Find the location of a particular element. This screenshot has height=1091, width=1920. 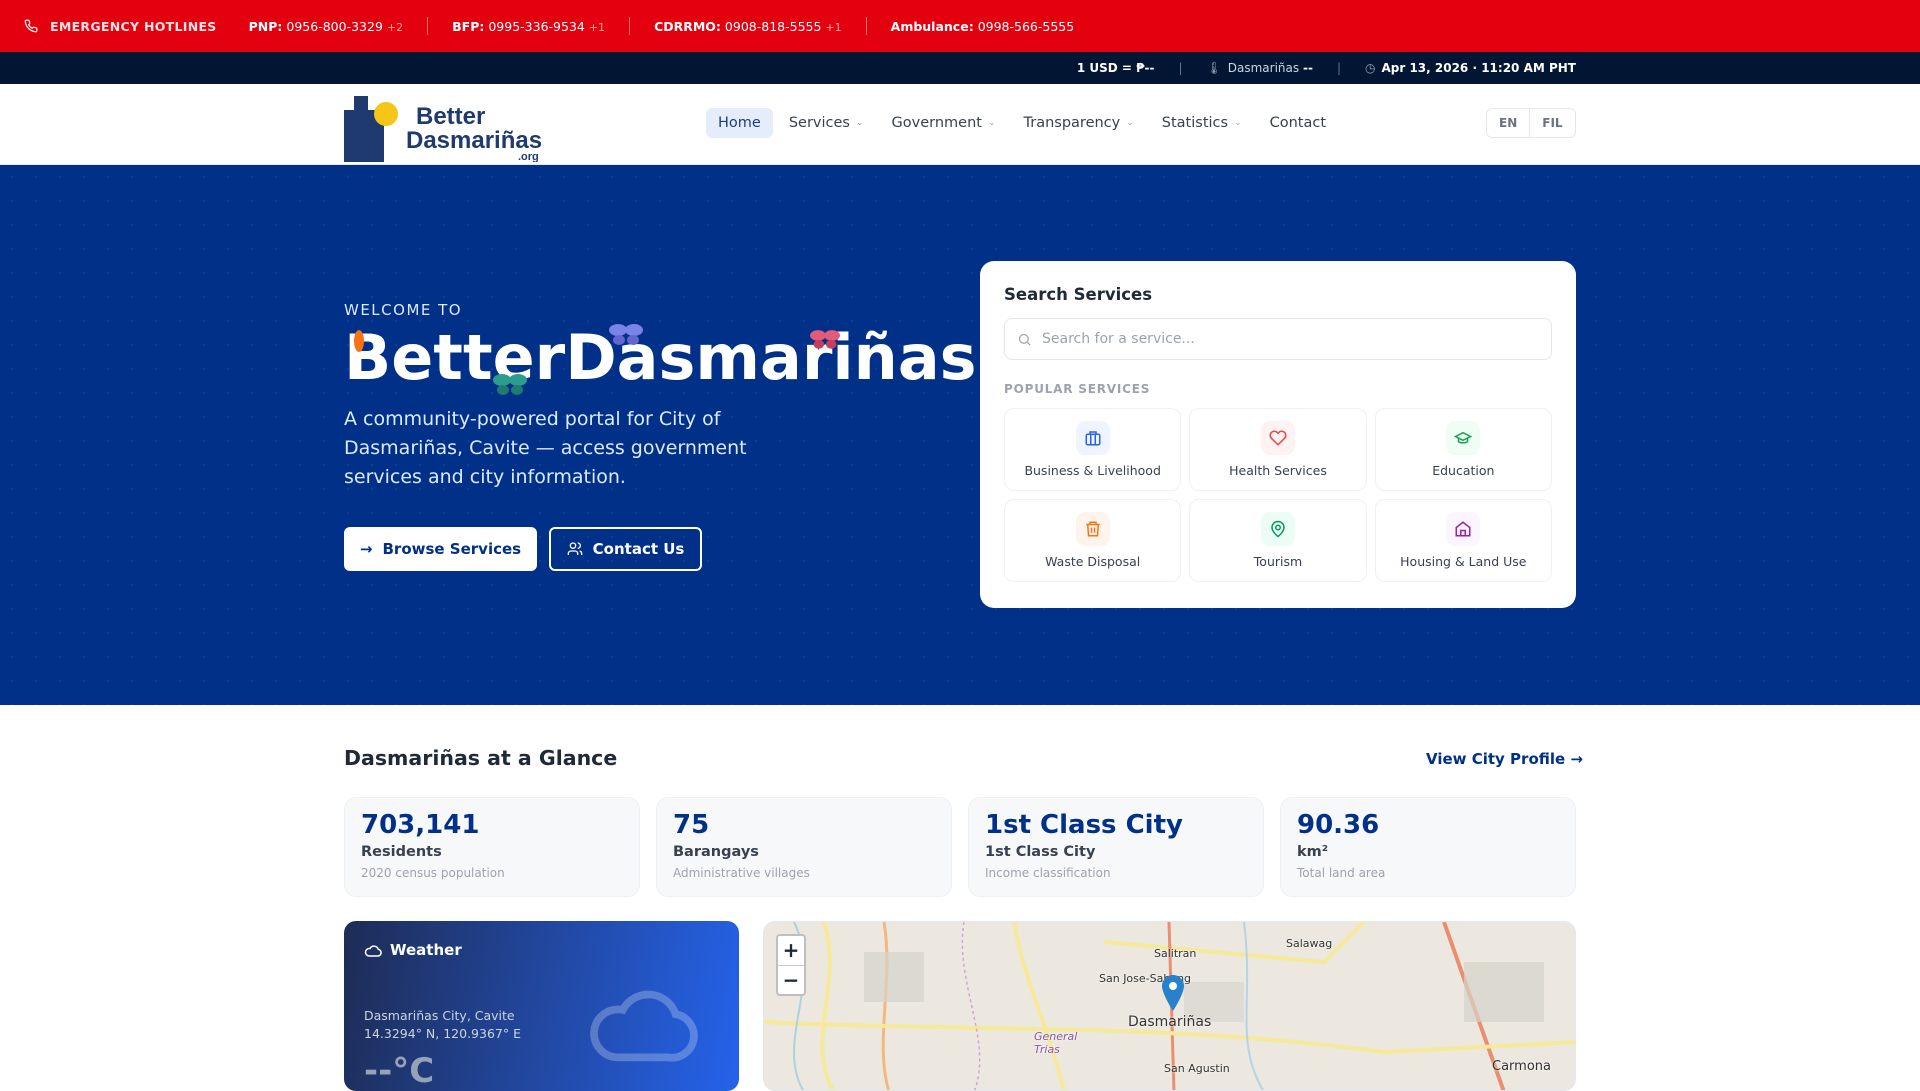

service-business: Business & Livelihood is located at coordinates (1093, 449).